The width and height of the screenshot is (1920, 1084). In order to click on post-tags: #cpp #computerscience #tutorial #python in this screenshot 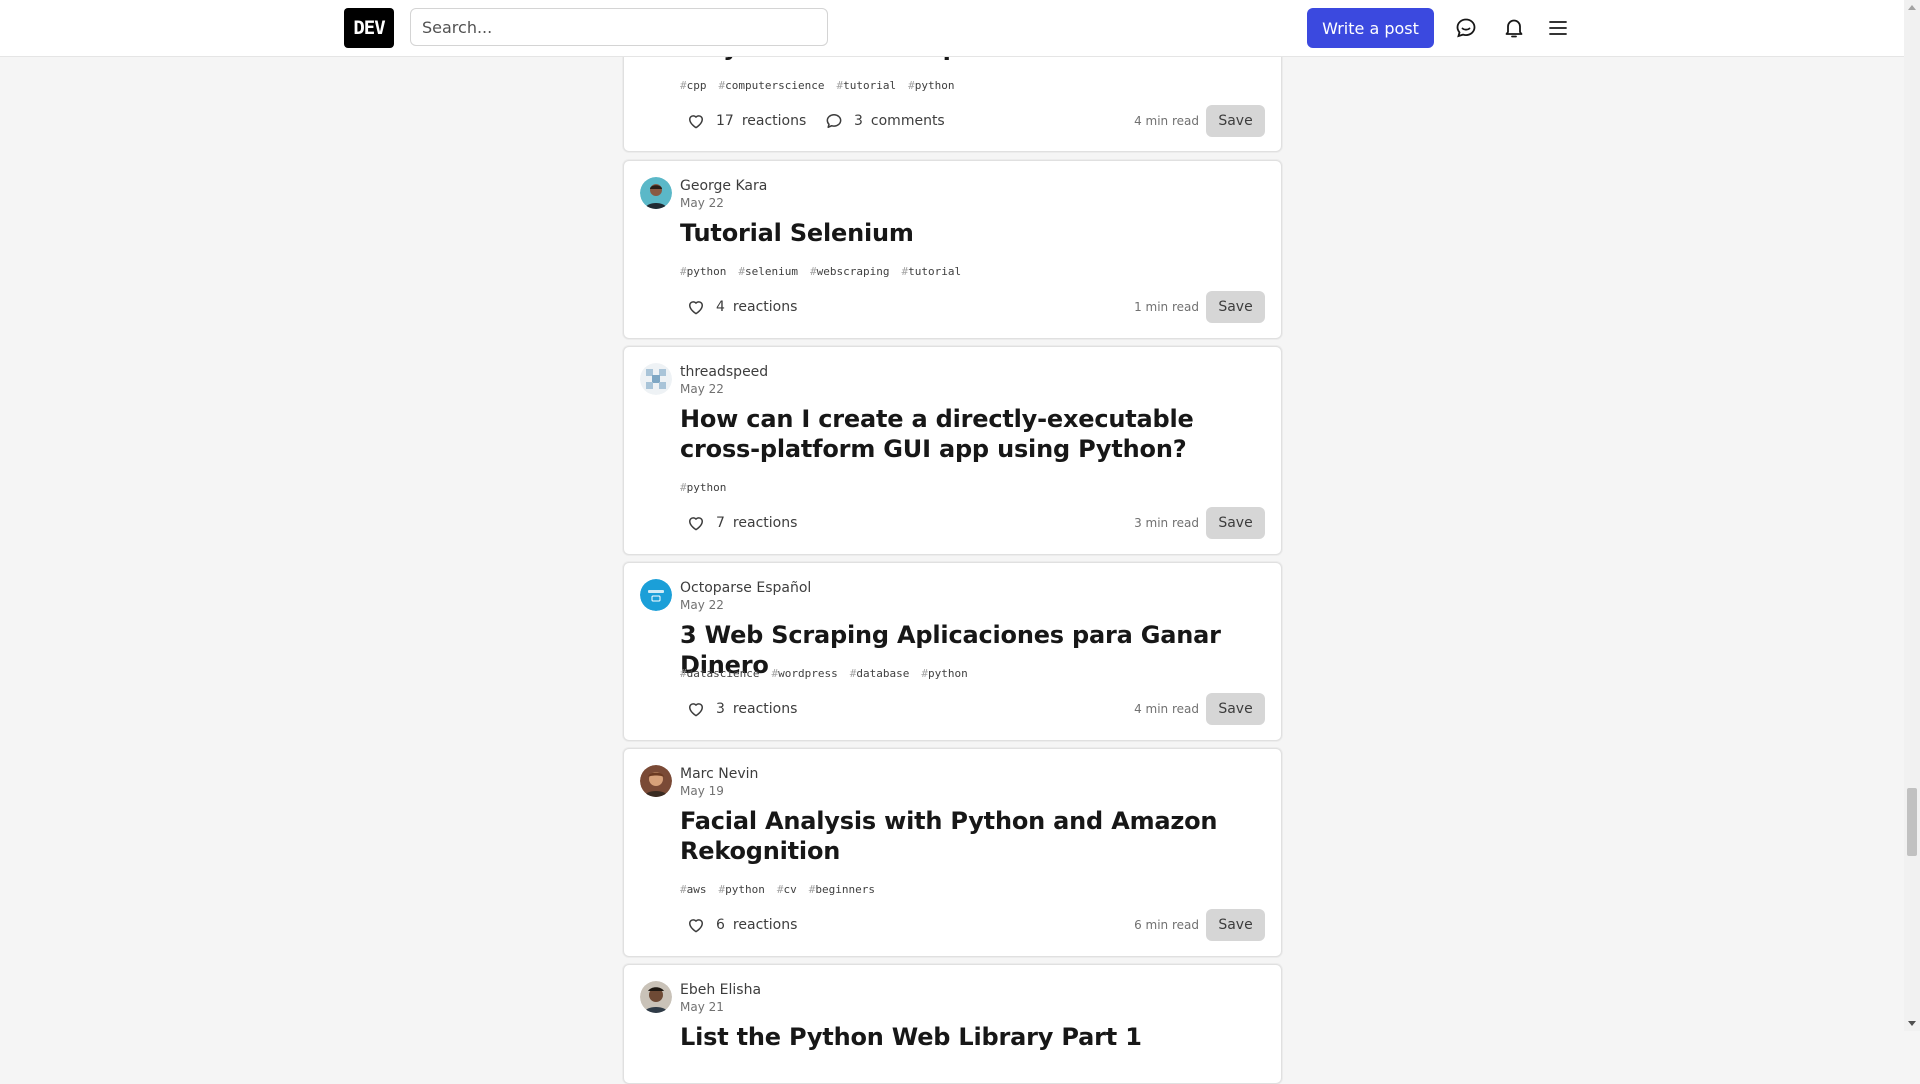, I will do `click(817, 85)`.